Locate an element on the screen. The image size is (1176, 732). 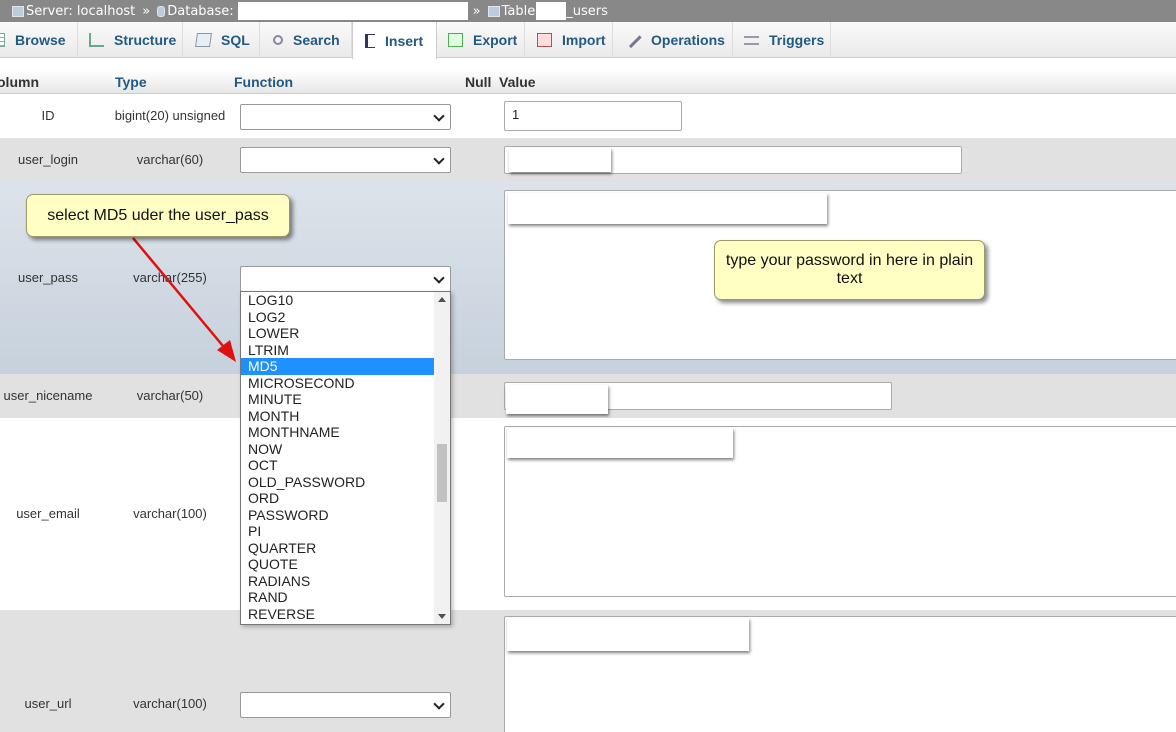
dropdown-option: MICROSECOND is located at coordinates (337, 383).